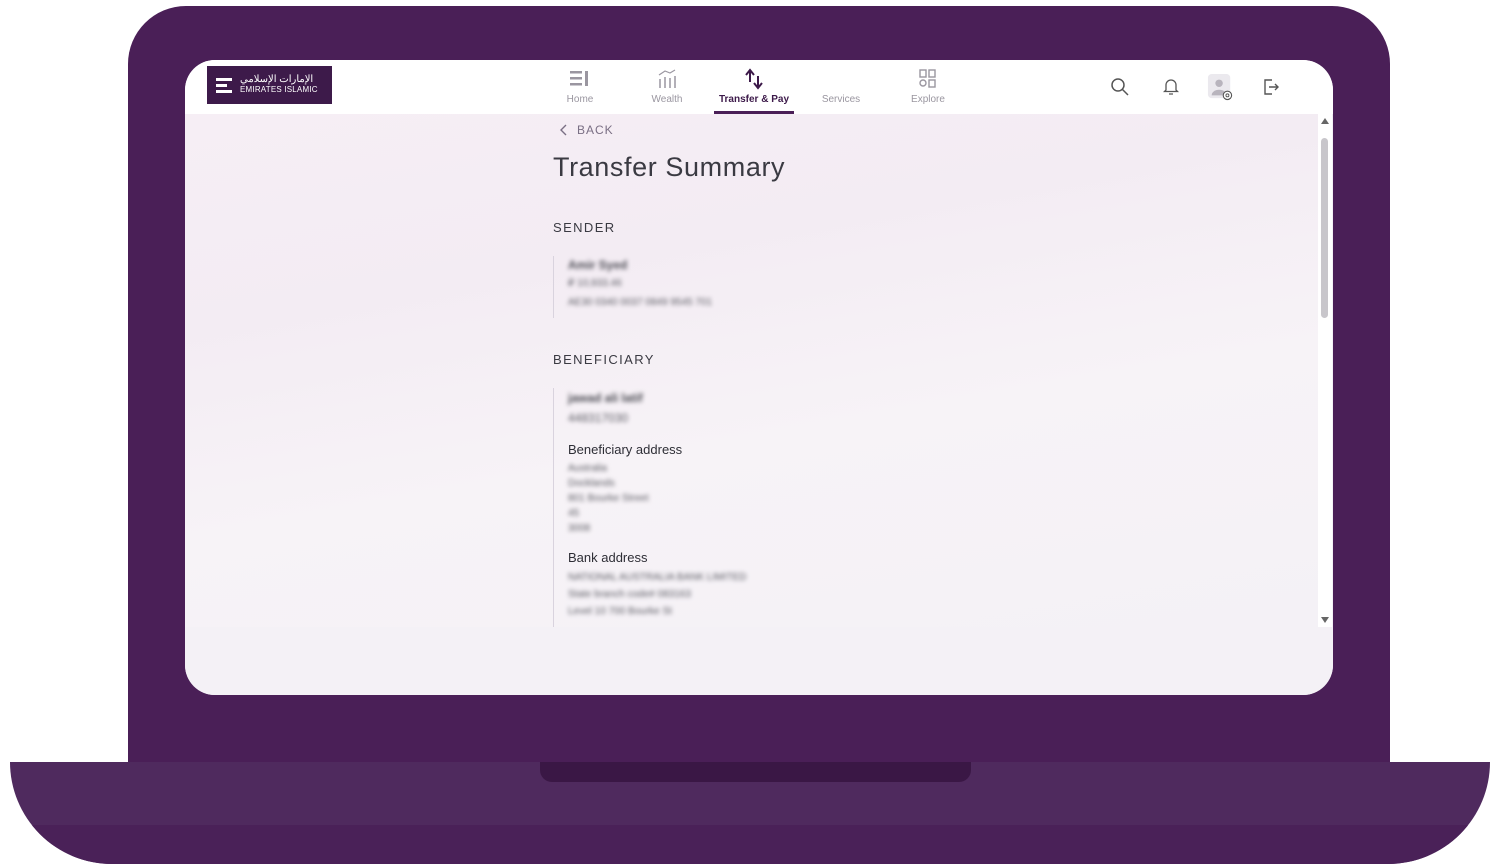 This screenshot has height=864, width=1490. What do you see at coordinates (579, 528) in the screenshot?
I see `beneficiary-address-line: 3008` at bounding box center [579, 528].